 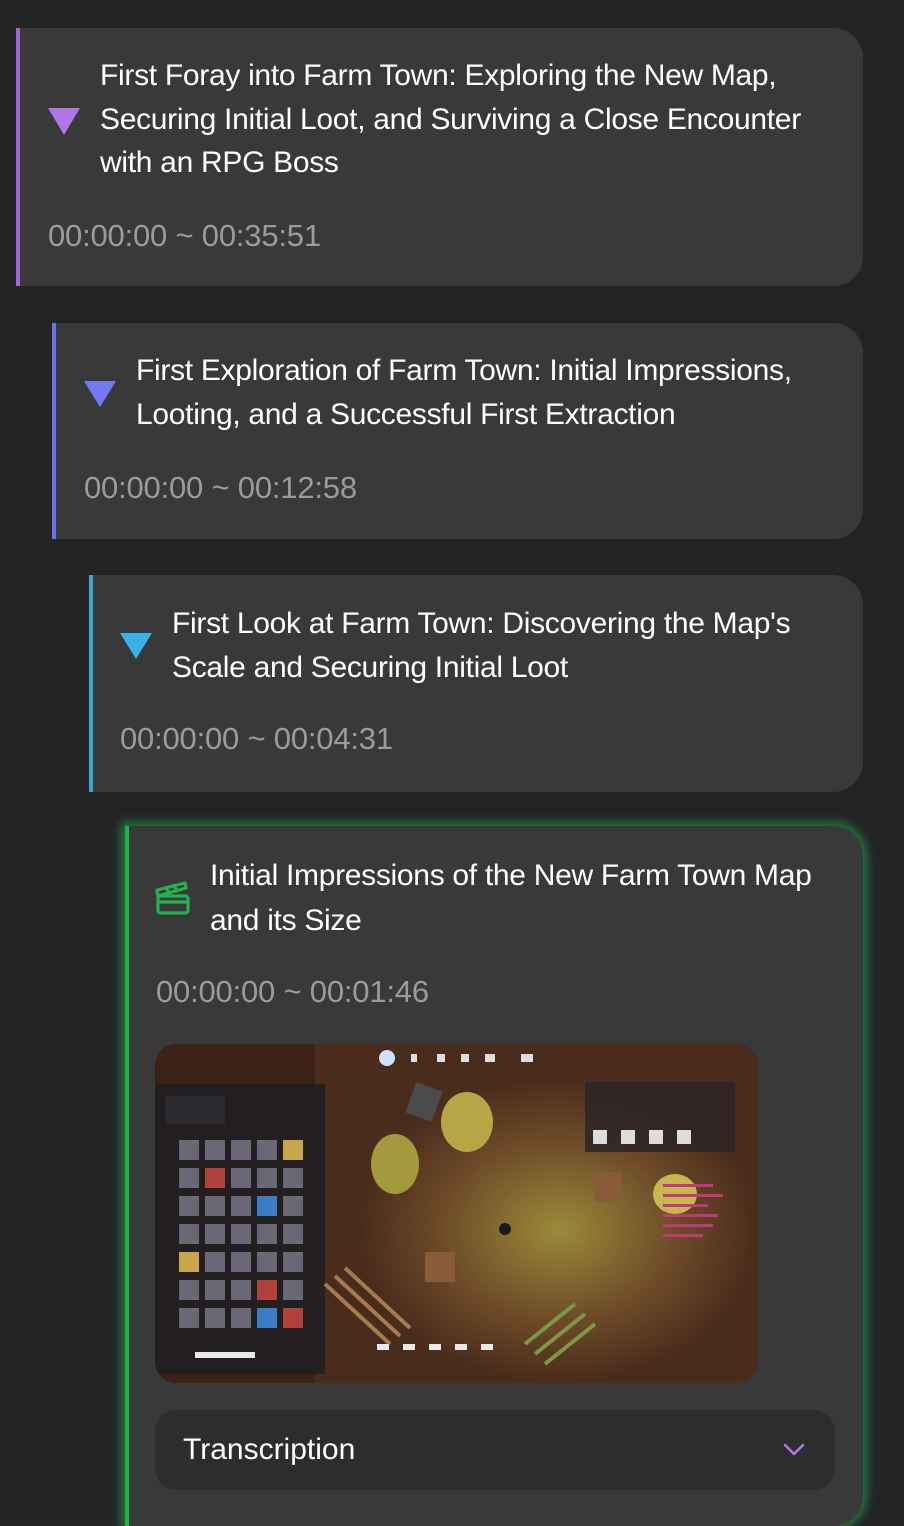 What do you see at coordinates (256, 738) in the screenshot?
I see `chapter-timestamp: 00:00:00 ~ 00:04:31` at bounding box center [256, 738].